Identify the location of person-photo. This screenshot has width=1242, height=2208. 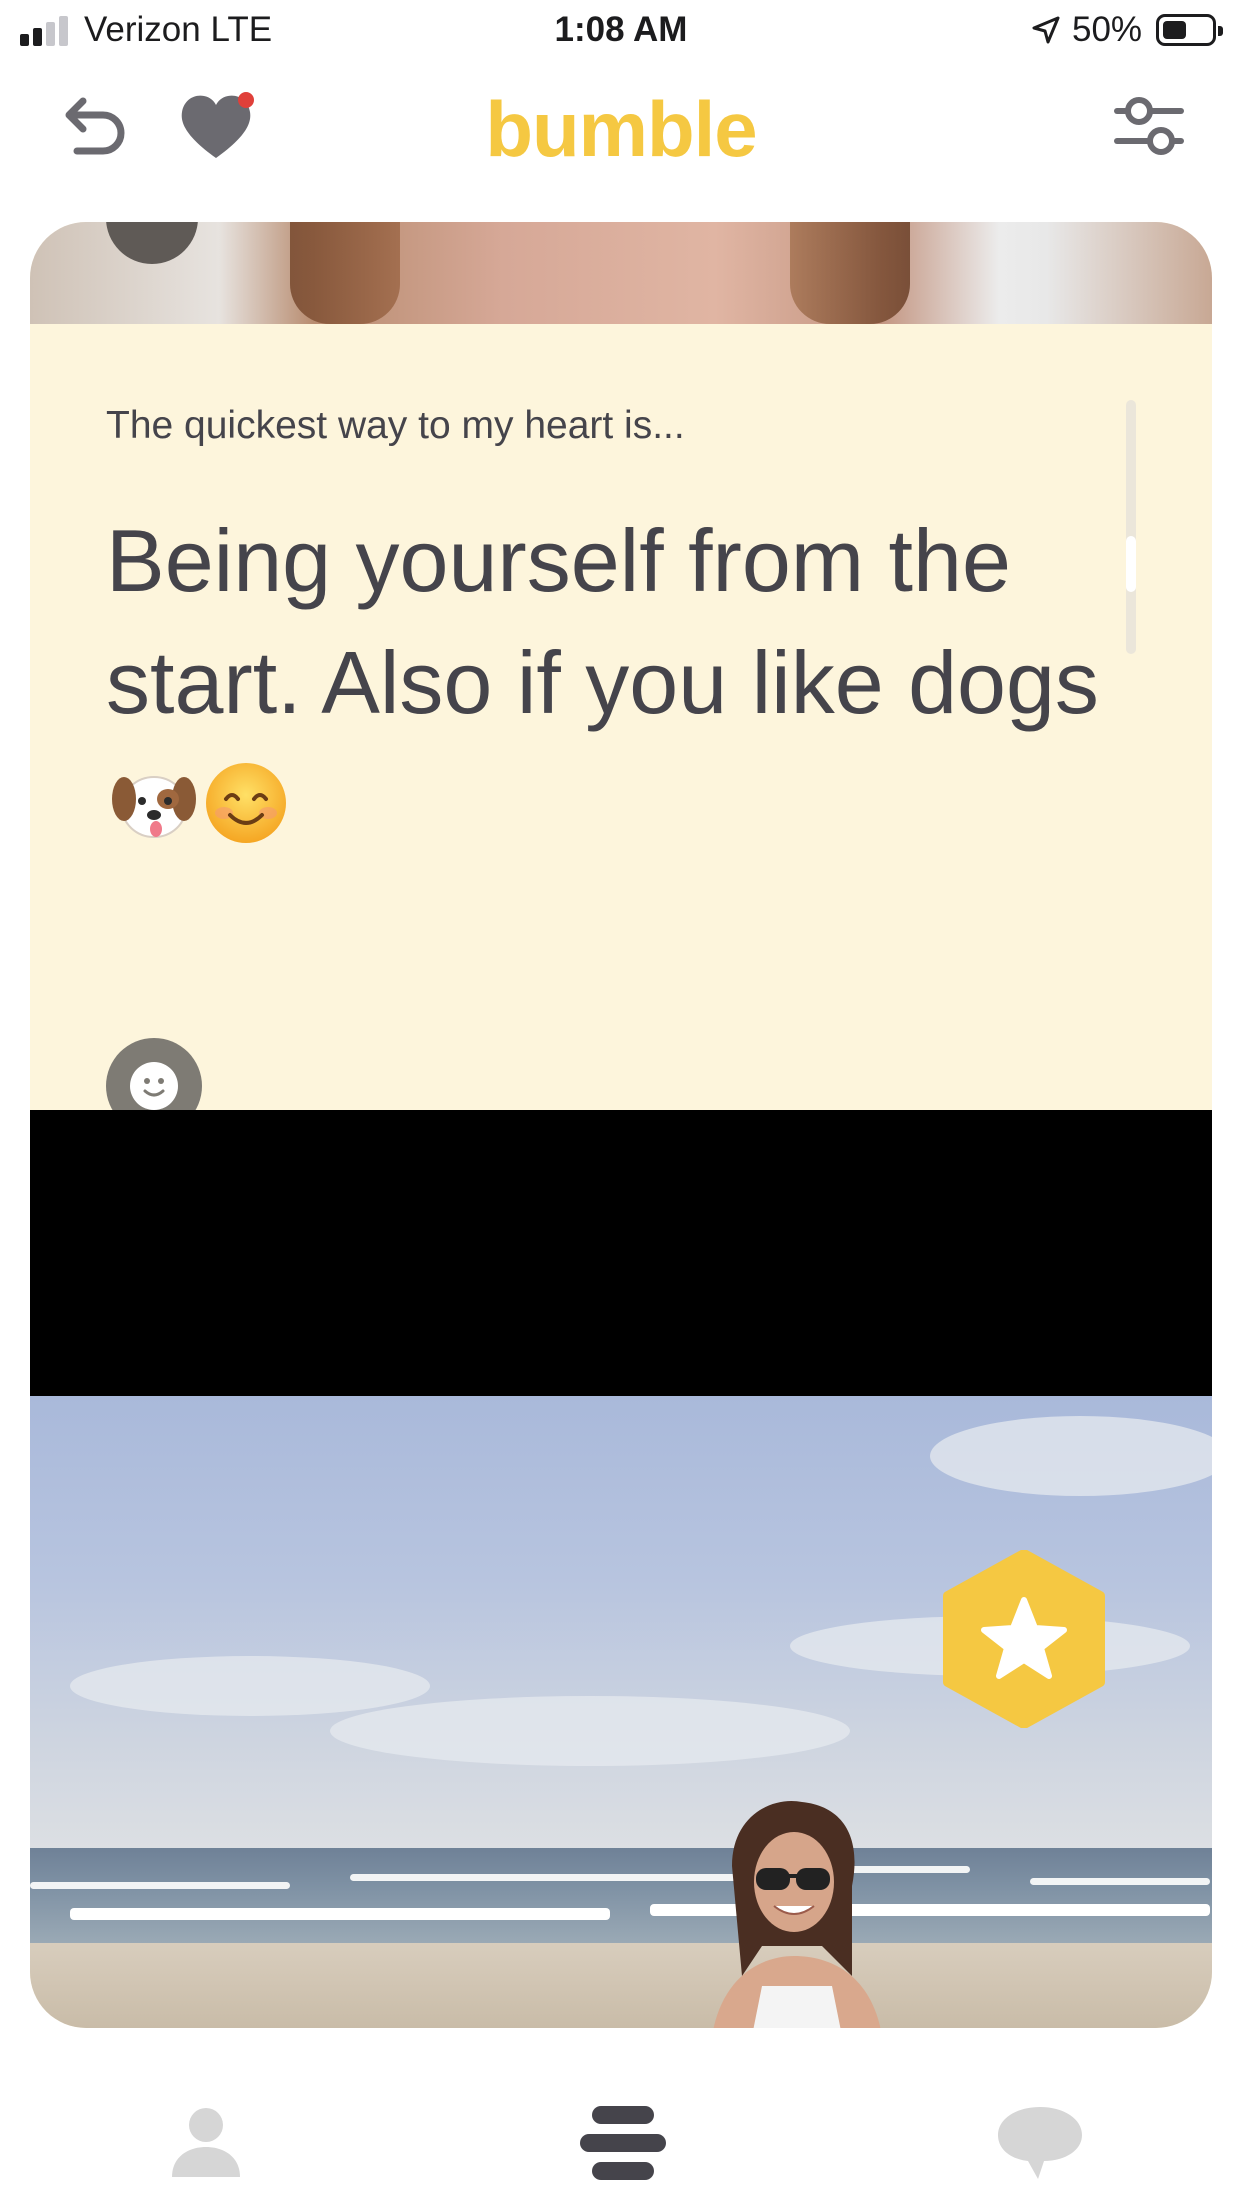
(797, 1914).